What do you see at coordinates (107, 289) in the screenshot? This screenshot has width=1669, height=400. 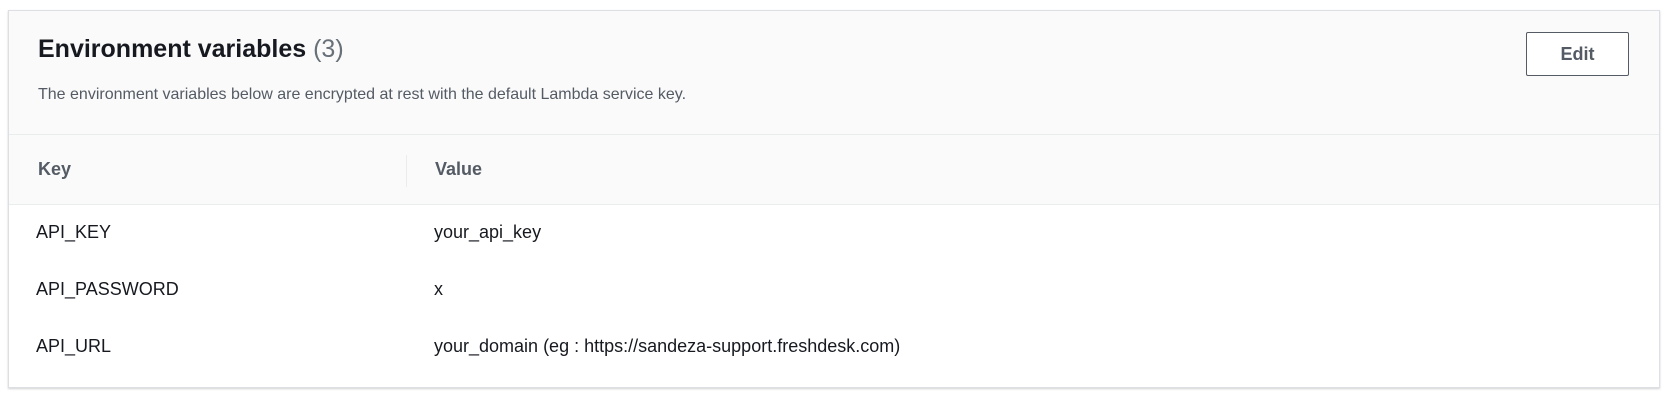 I see `variable-key: API_PASSWORD` at bounding box center [107, 289].